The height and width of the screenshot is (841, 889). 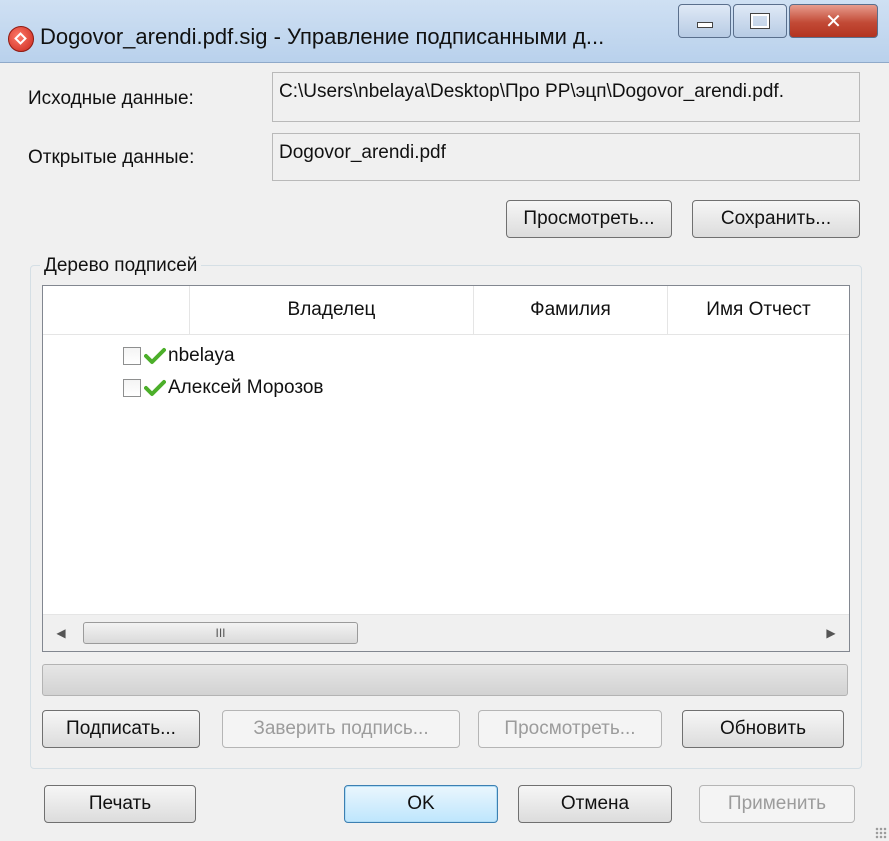 I want to click on tree-header: Владелец Фамилия Имя Отчест, so click(x=446, y=310).